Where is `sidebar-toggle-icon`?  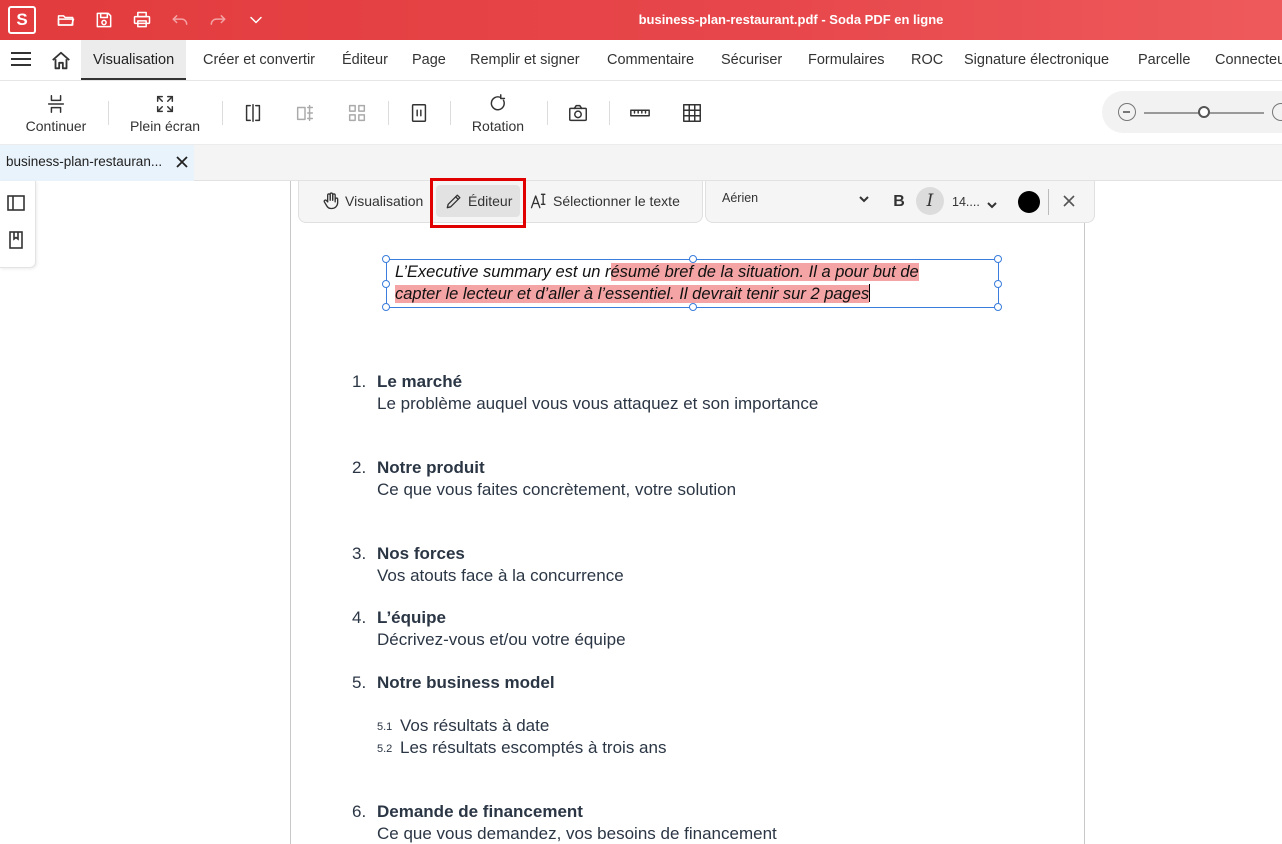 sidebar-toggle-icon is located at coordinates (16, 203).